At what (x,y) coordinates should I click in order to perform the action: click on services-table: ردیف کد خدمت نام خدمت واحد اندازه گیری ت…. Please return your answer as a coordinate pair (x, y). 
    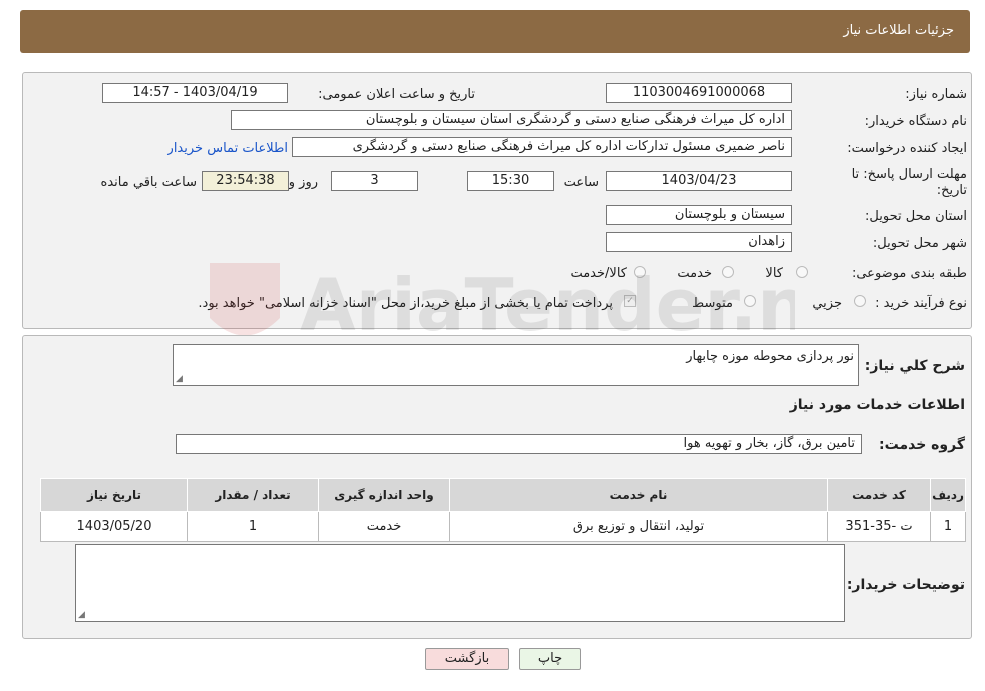
    Looking at the image, I should click on (503, 510).